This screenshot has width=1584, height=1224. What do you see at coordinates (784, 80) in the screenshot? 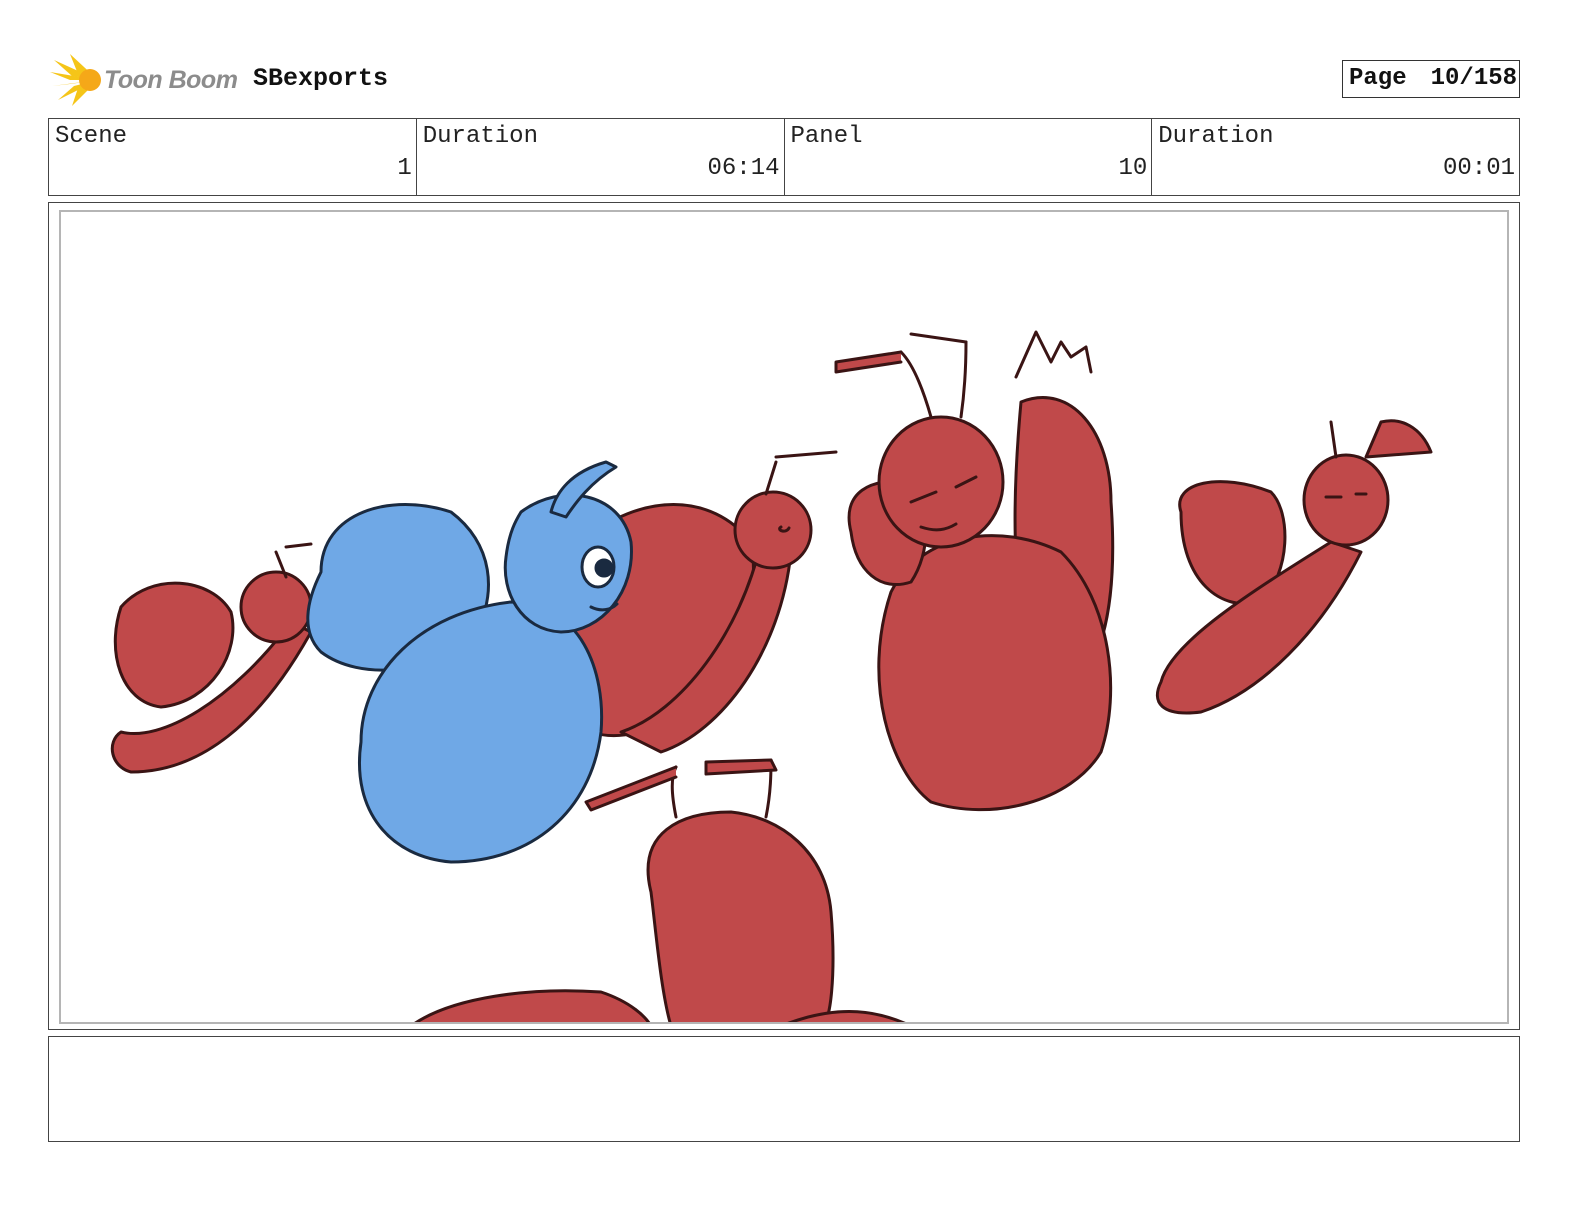
I see `page-header: Toon Boom SBexports Page 10/158` at bounding box center [784, 80].